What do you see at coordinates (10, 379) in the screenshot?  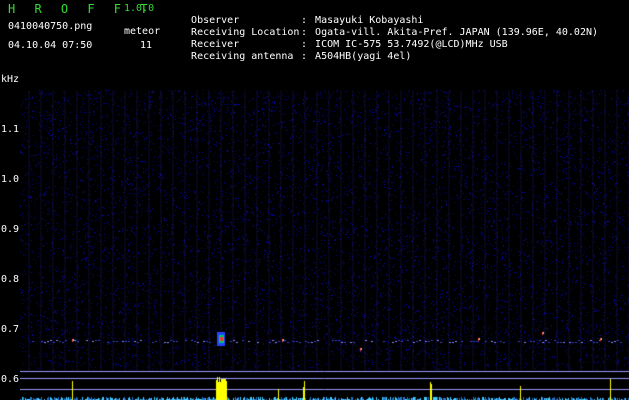 I see `y-tick-0-6: 0.6` at bounding box center [10, 379].